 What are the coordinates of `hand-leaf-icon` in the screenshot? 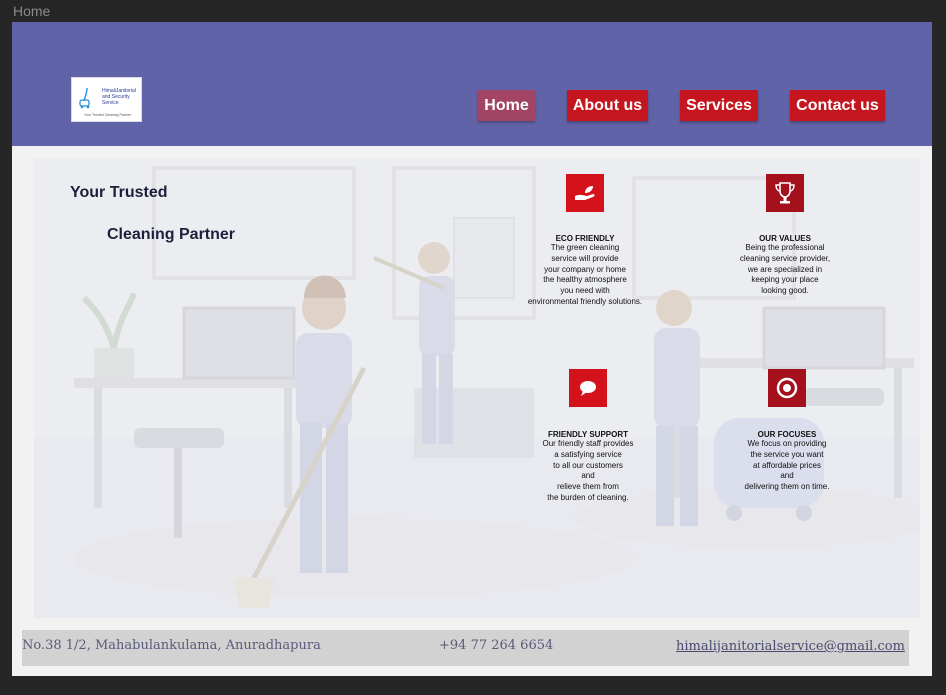 It's located at (585, 193).